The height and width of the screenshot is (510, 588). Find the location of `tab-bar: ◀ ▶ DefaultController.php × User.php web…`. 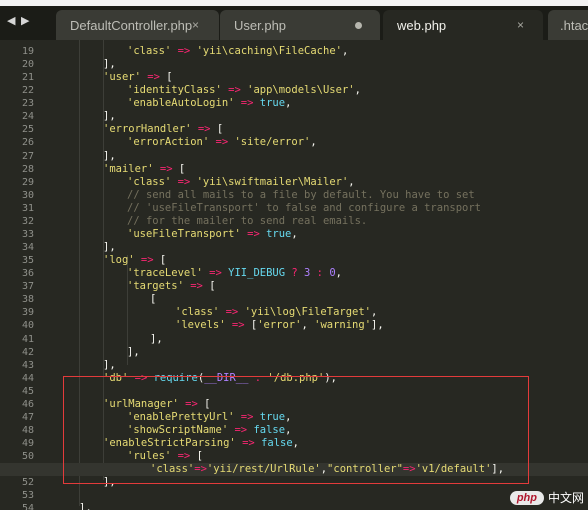

tab-bar: ◀ ▶ DefaultController.php × User.php web… is located at coordinates (294, 23).